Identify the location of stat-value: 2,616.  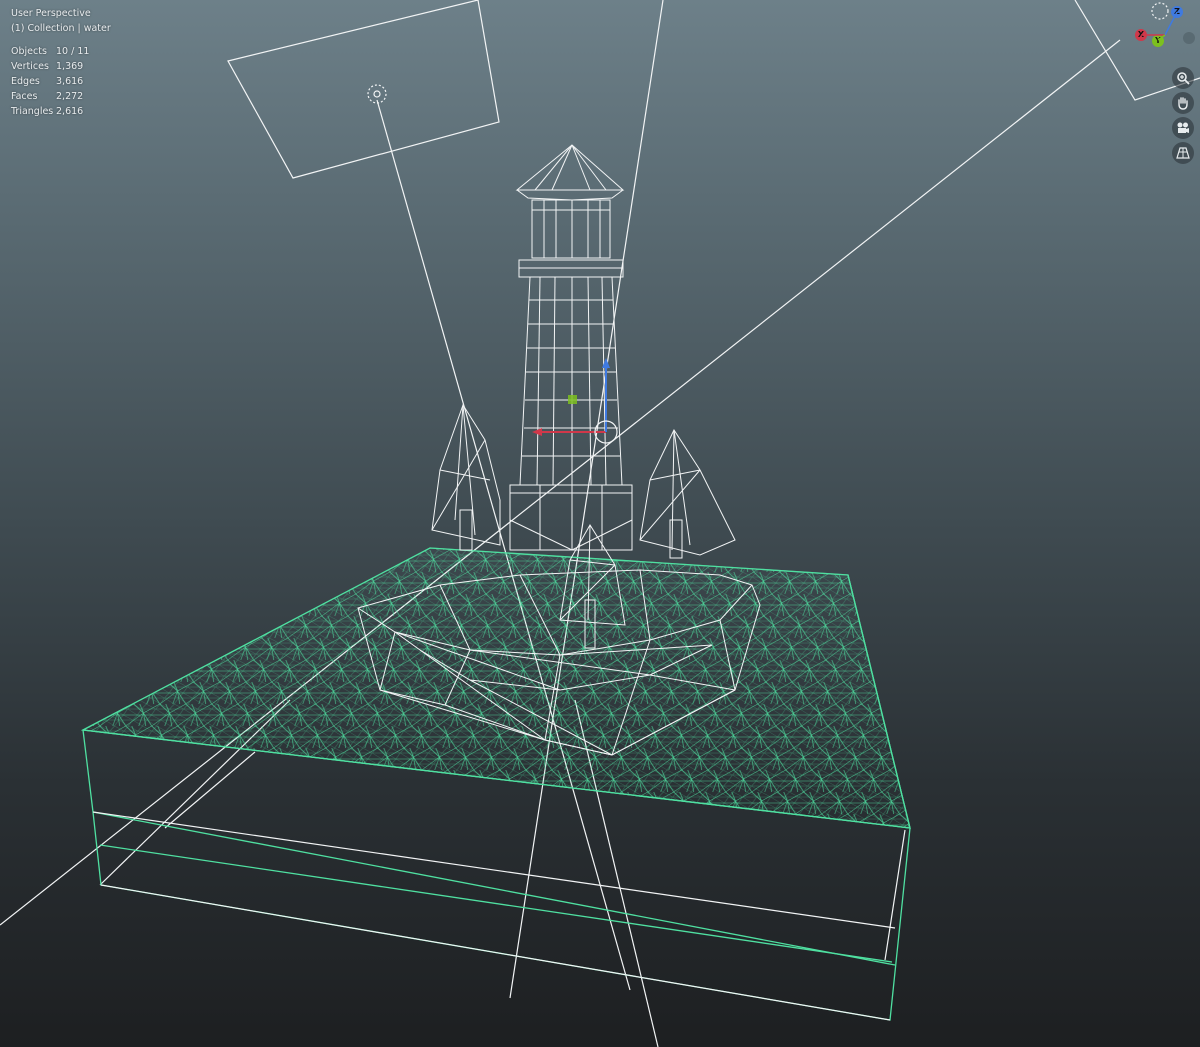
(70, 111).